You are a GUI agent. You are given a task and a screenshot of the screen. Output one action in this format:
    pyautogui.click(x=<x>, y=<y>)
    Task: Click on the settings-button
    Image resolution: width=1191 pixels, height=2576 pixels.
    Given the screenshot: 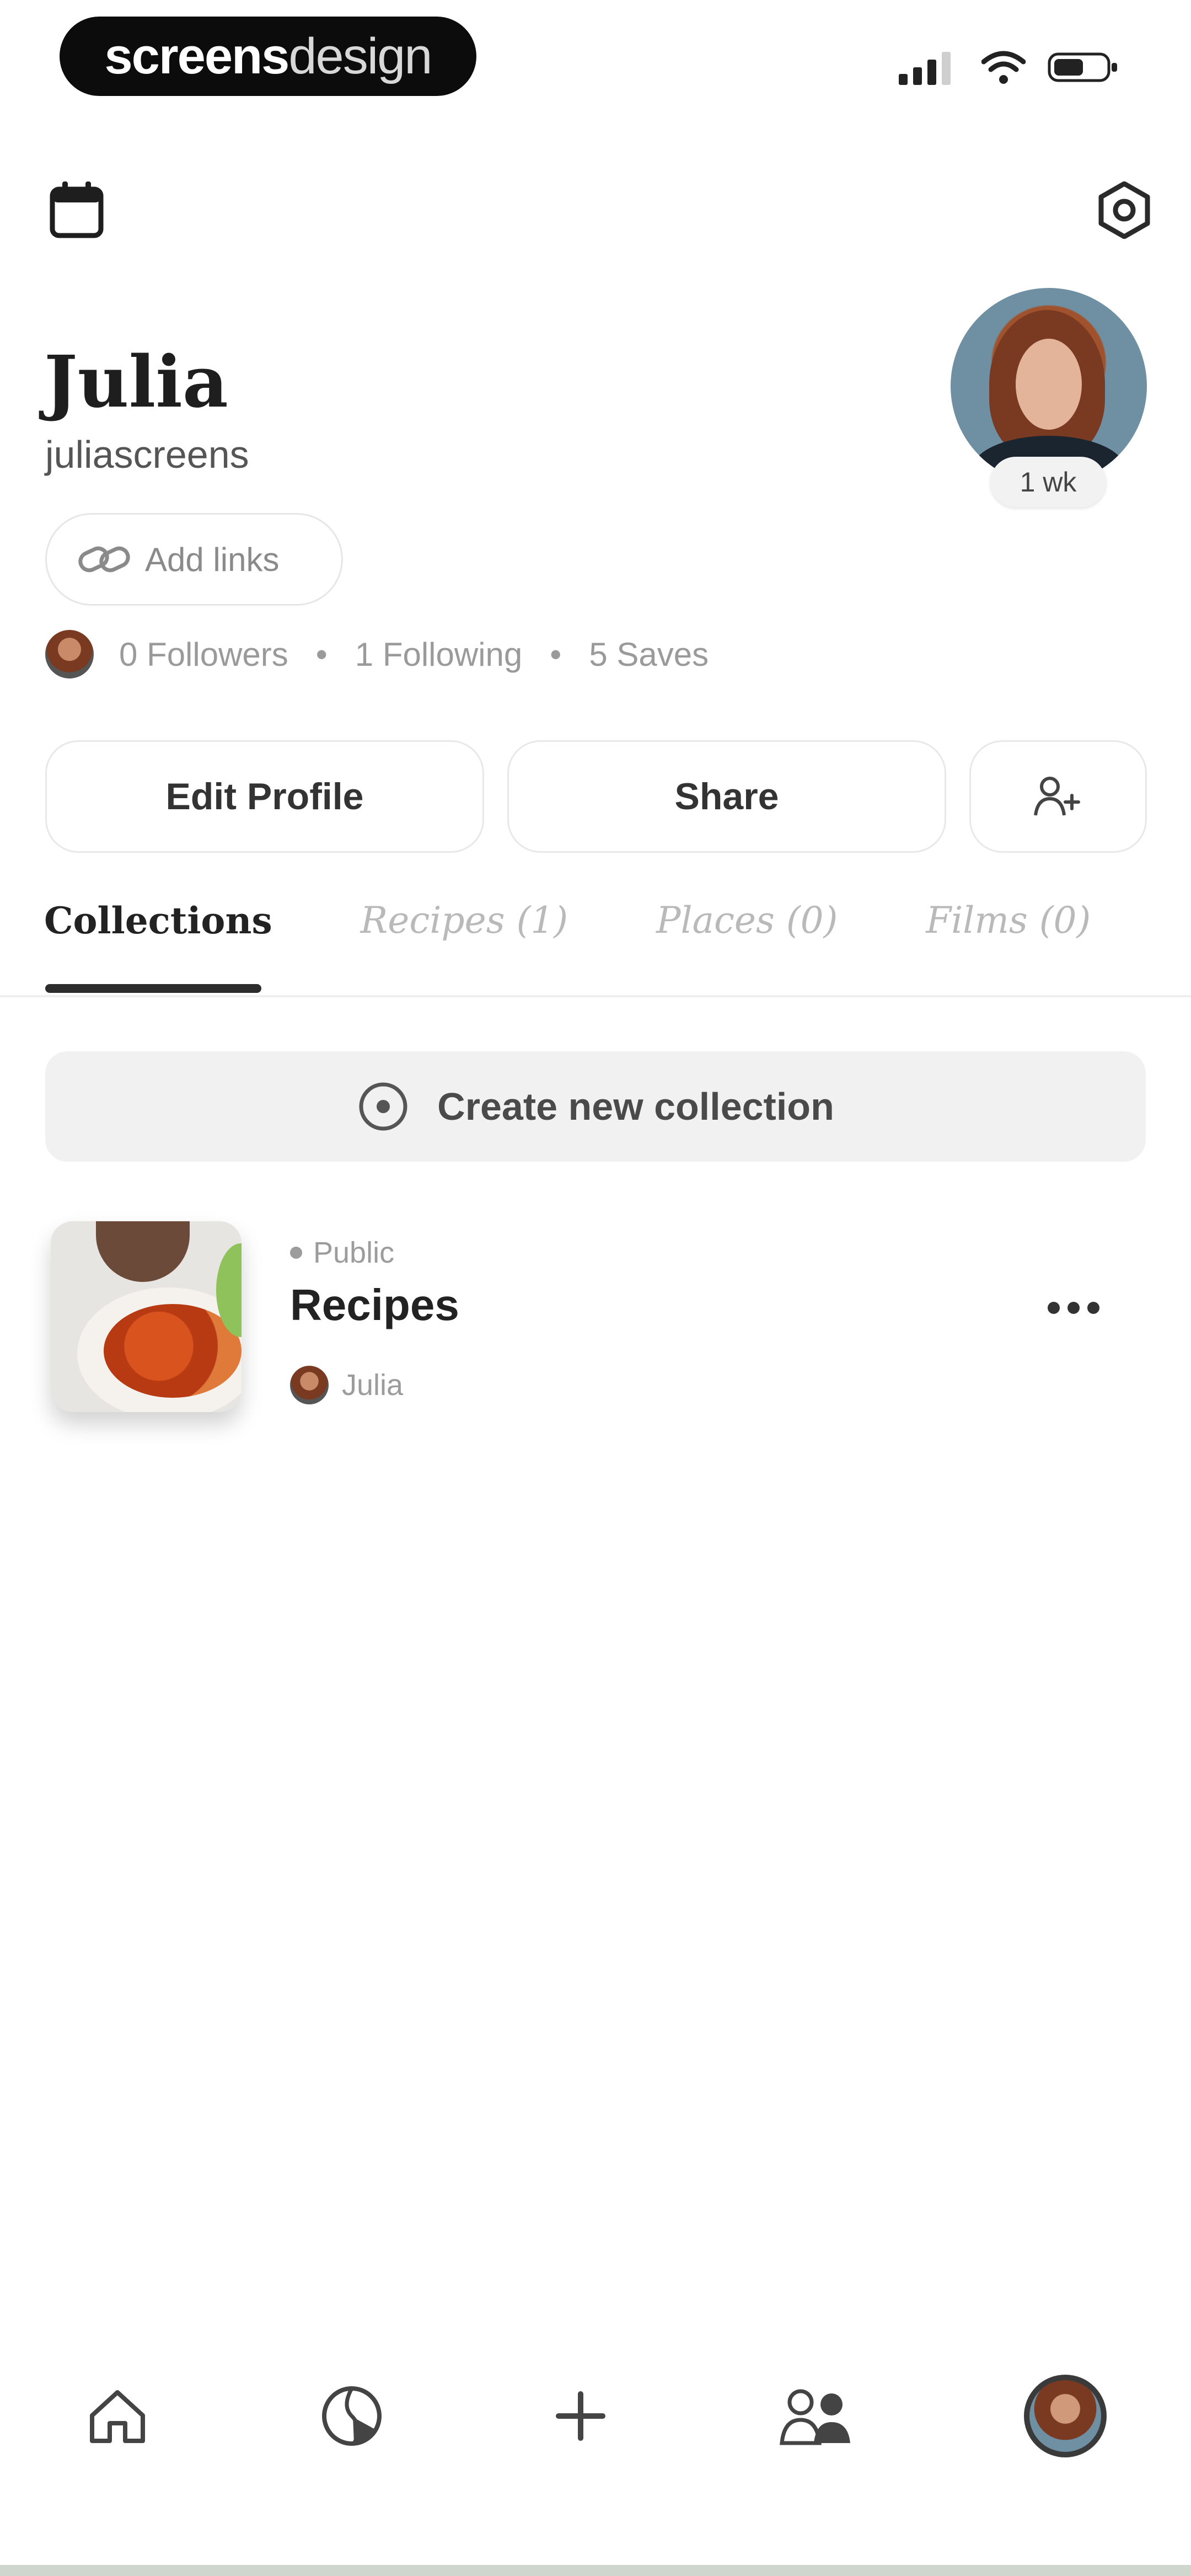 What is the action you would take?
    pyautogui.click(x=1124, y=210)
    